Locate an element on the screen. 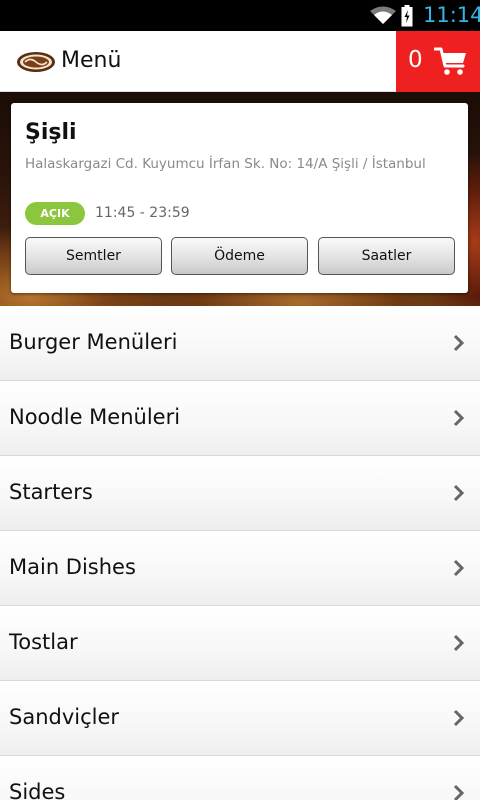 The width and height of the screenshot is (480, 800). branch-name: Şişli is located at coordinates (51, 132).